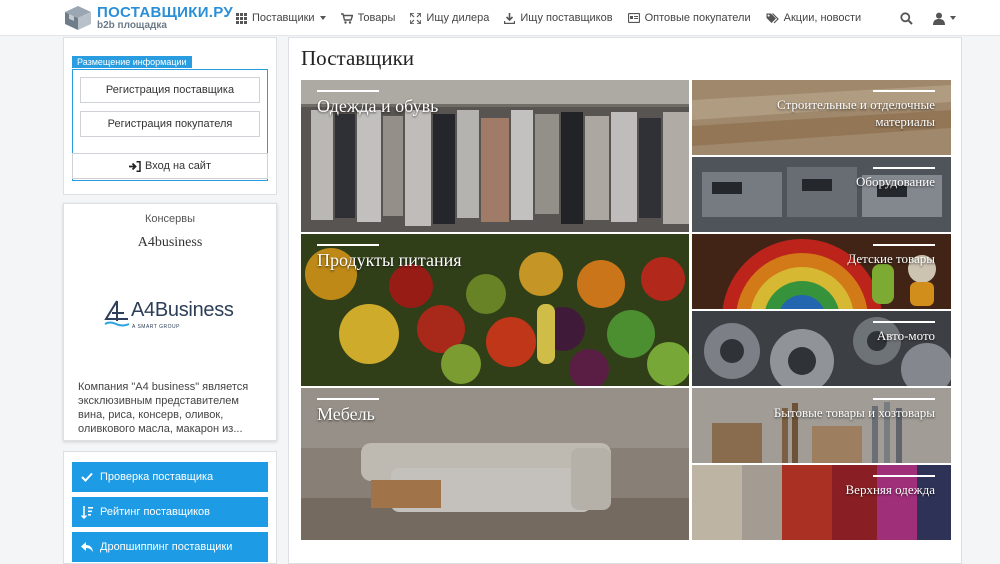 The width and height of the screenshot is (1000, 564). I want to click on page-title: Поставщики, so click(358, 58).